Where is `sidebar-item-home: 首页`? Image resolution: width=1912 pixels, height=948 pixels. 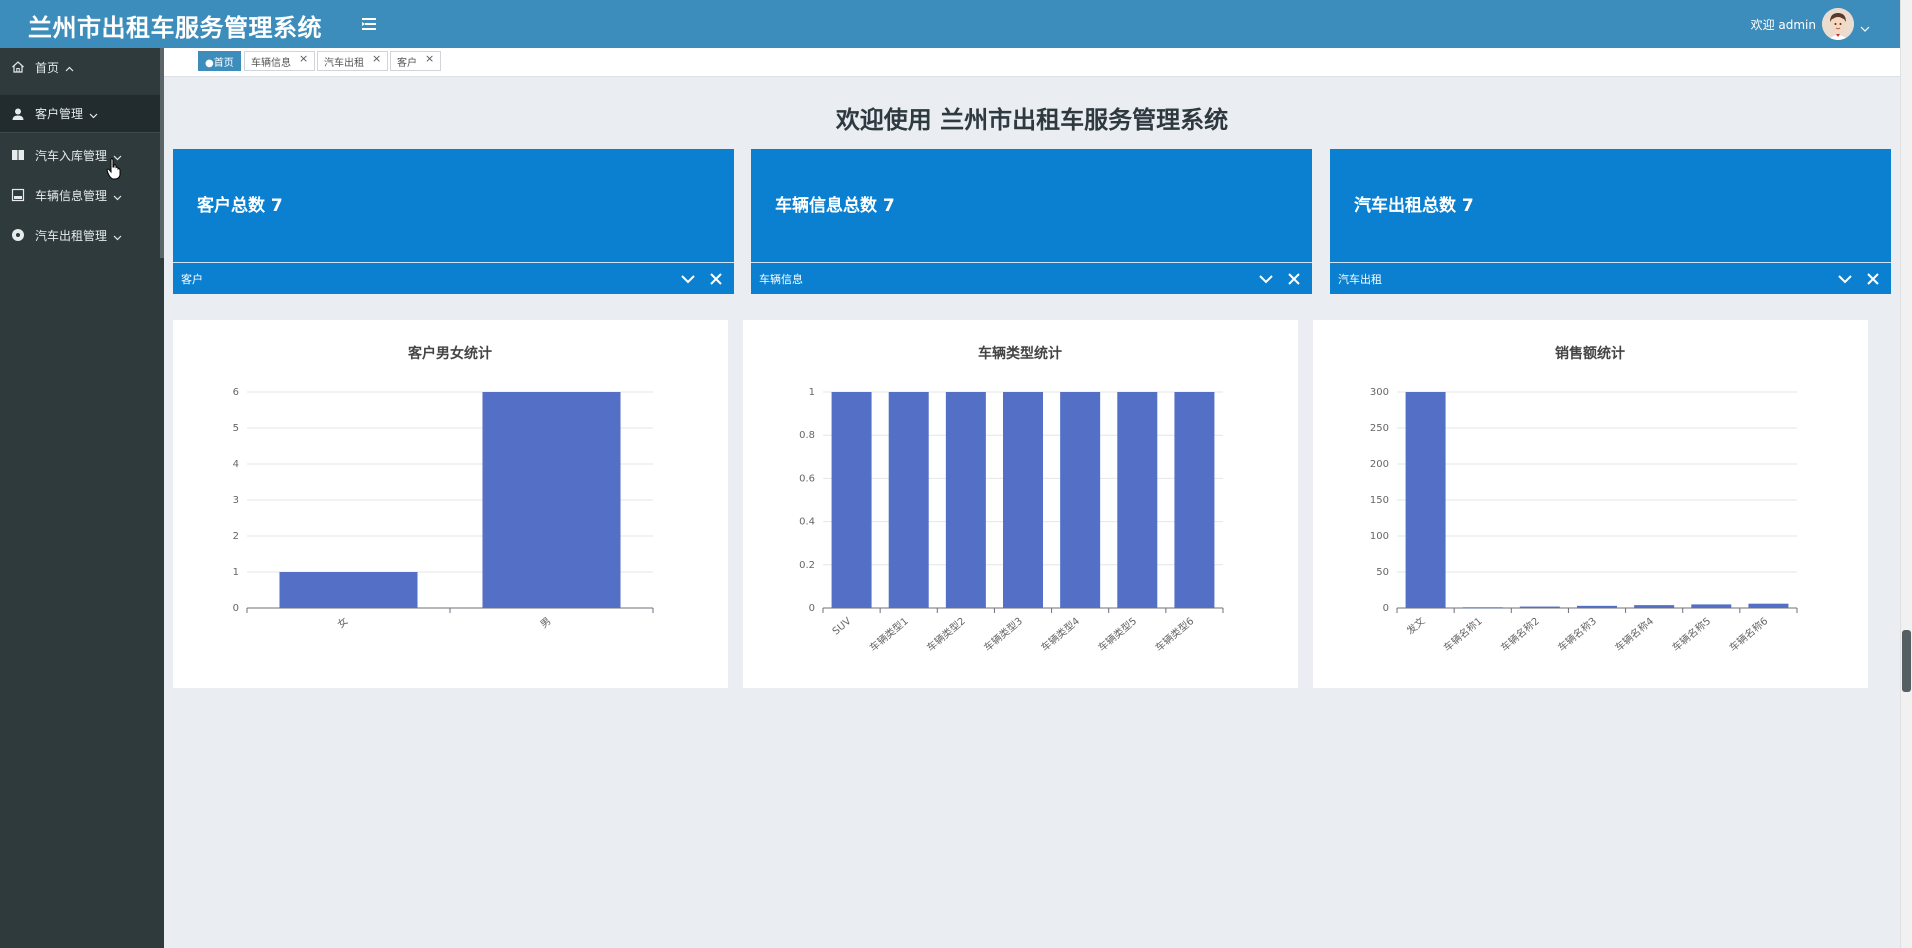
sidebar-item-home: 首页 is located at coordinates (82, 67).